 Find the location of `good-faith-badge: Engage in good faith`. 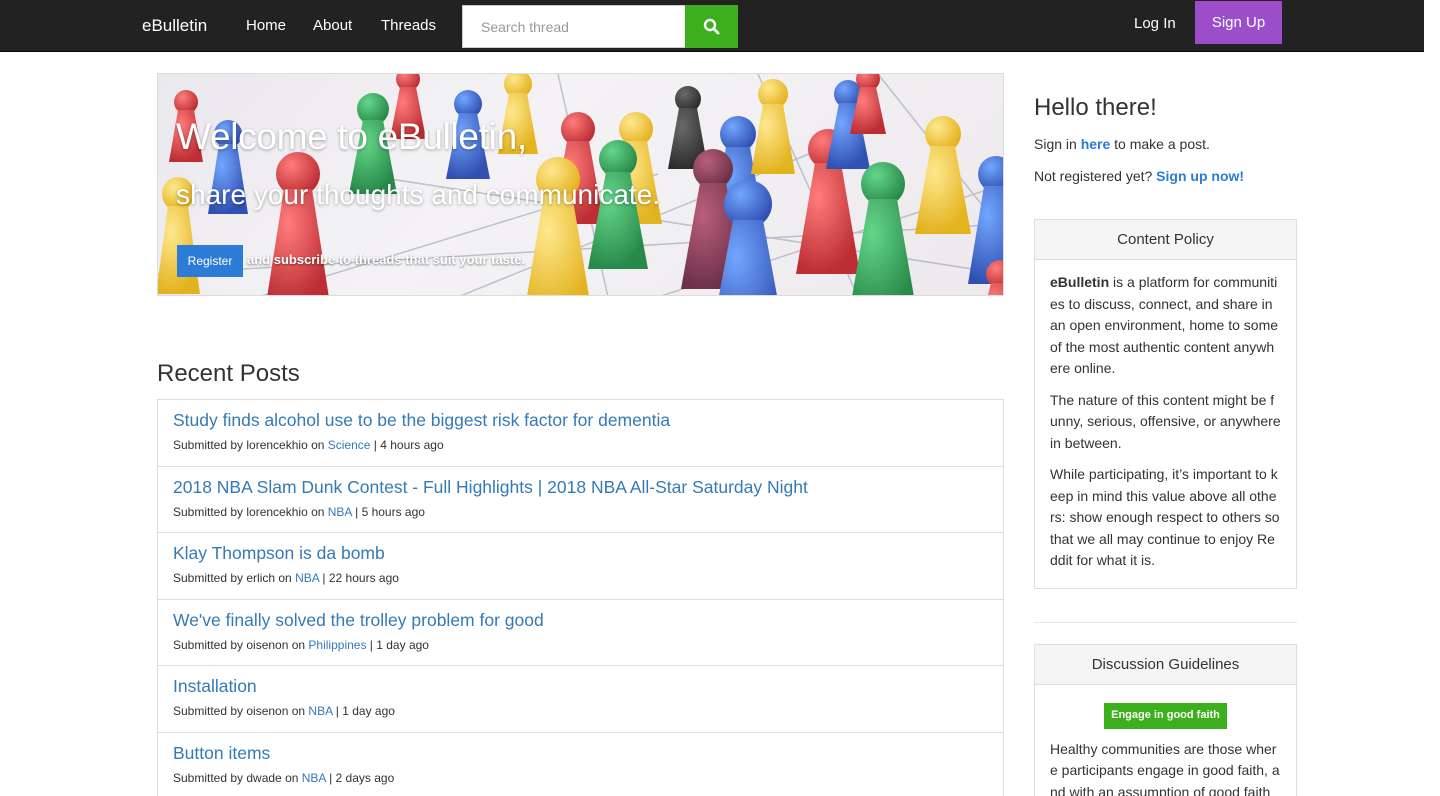

good-faith-badge: Engage in good faith is located at coordinates (1165, 716).